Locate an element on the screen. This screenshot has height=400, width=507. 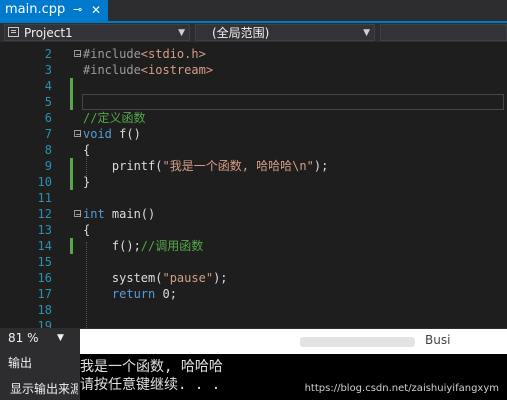
code-line: 3 #include<iostream> is located at coordinates (253, 70).